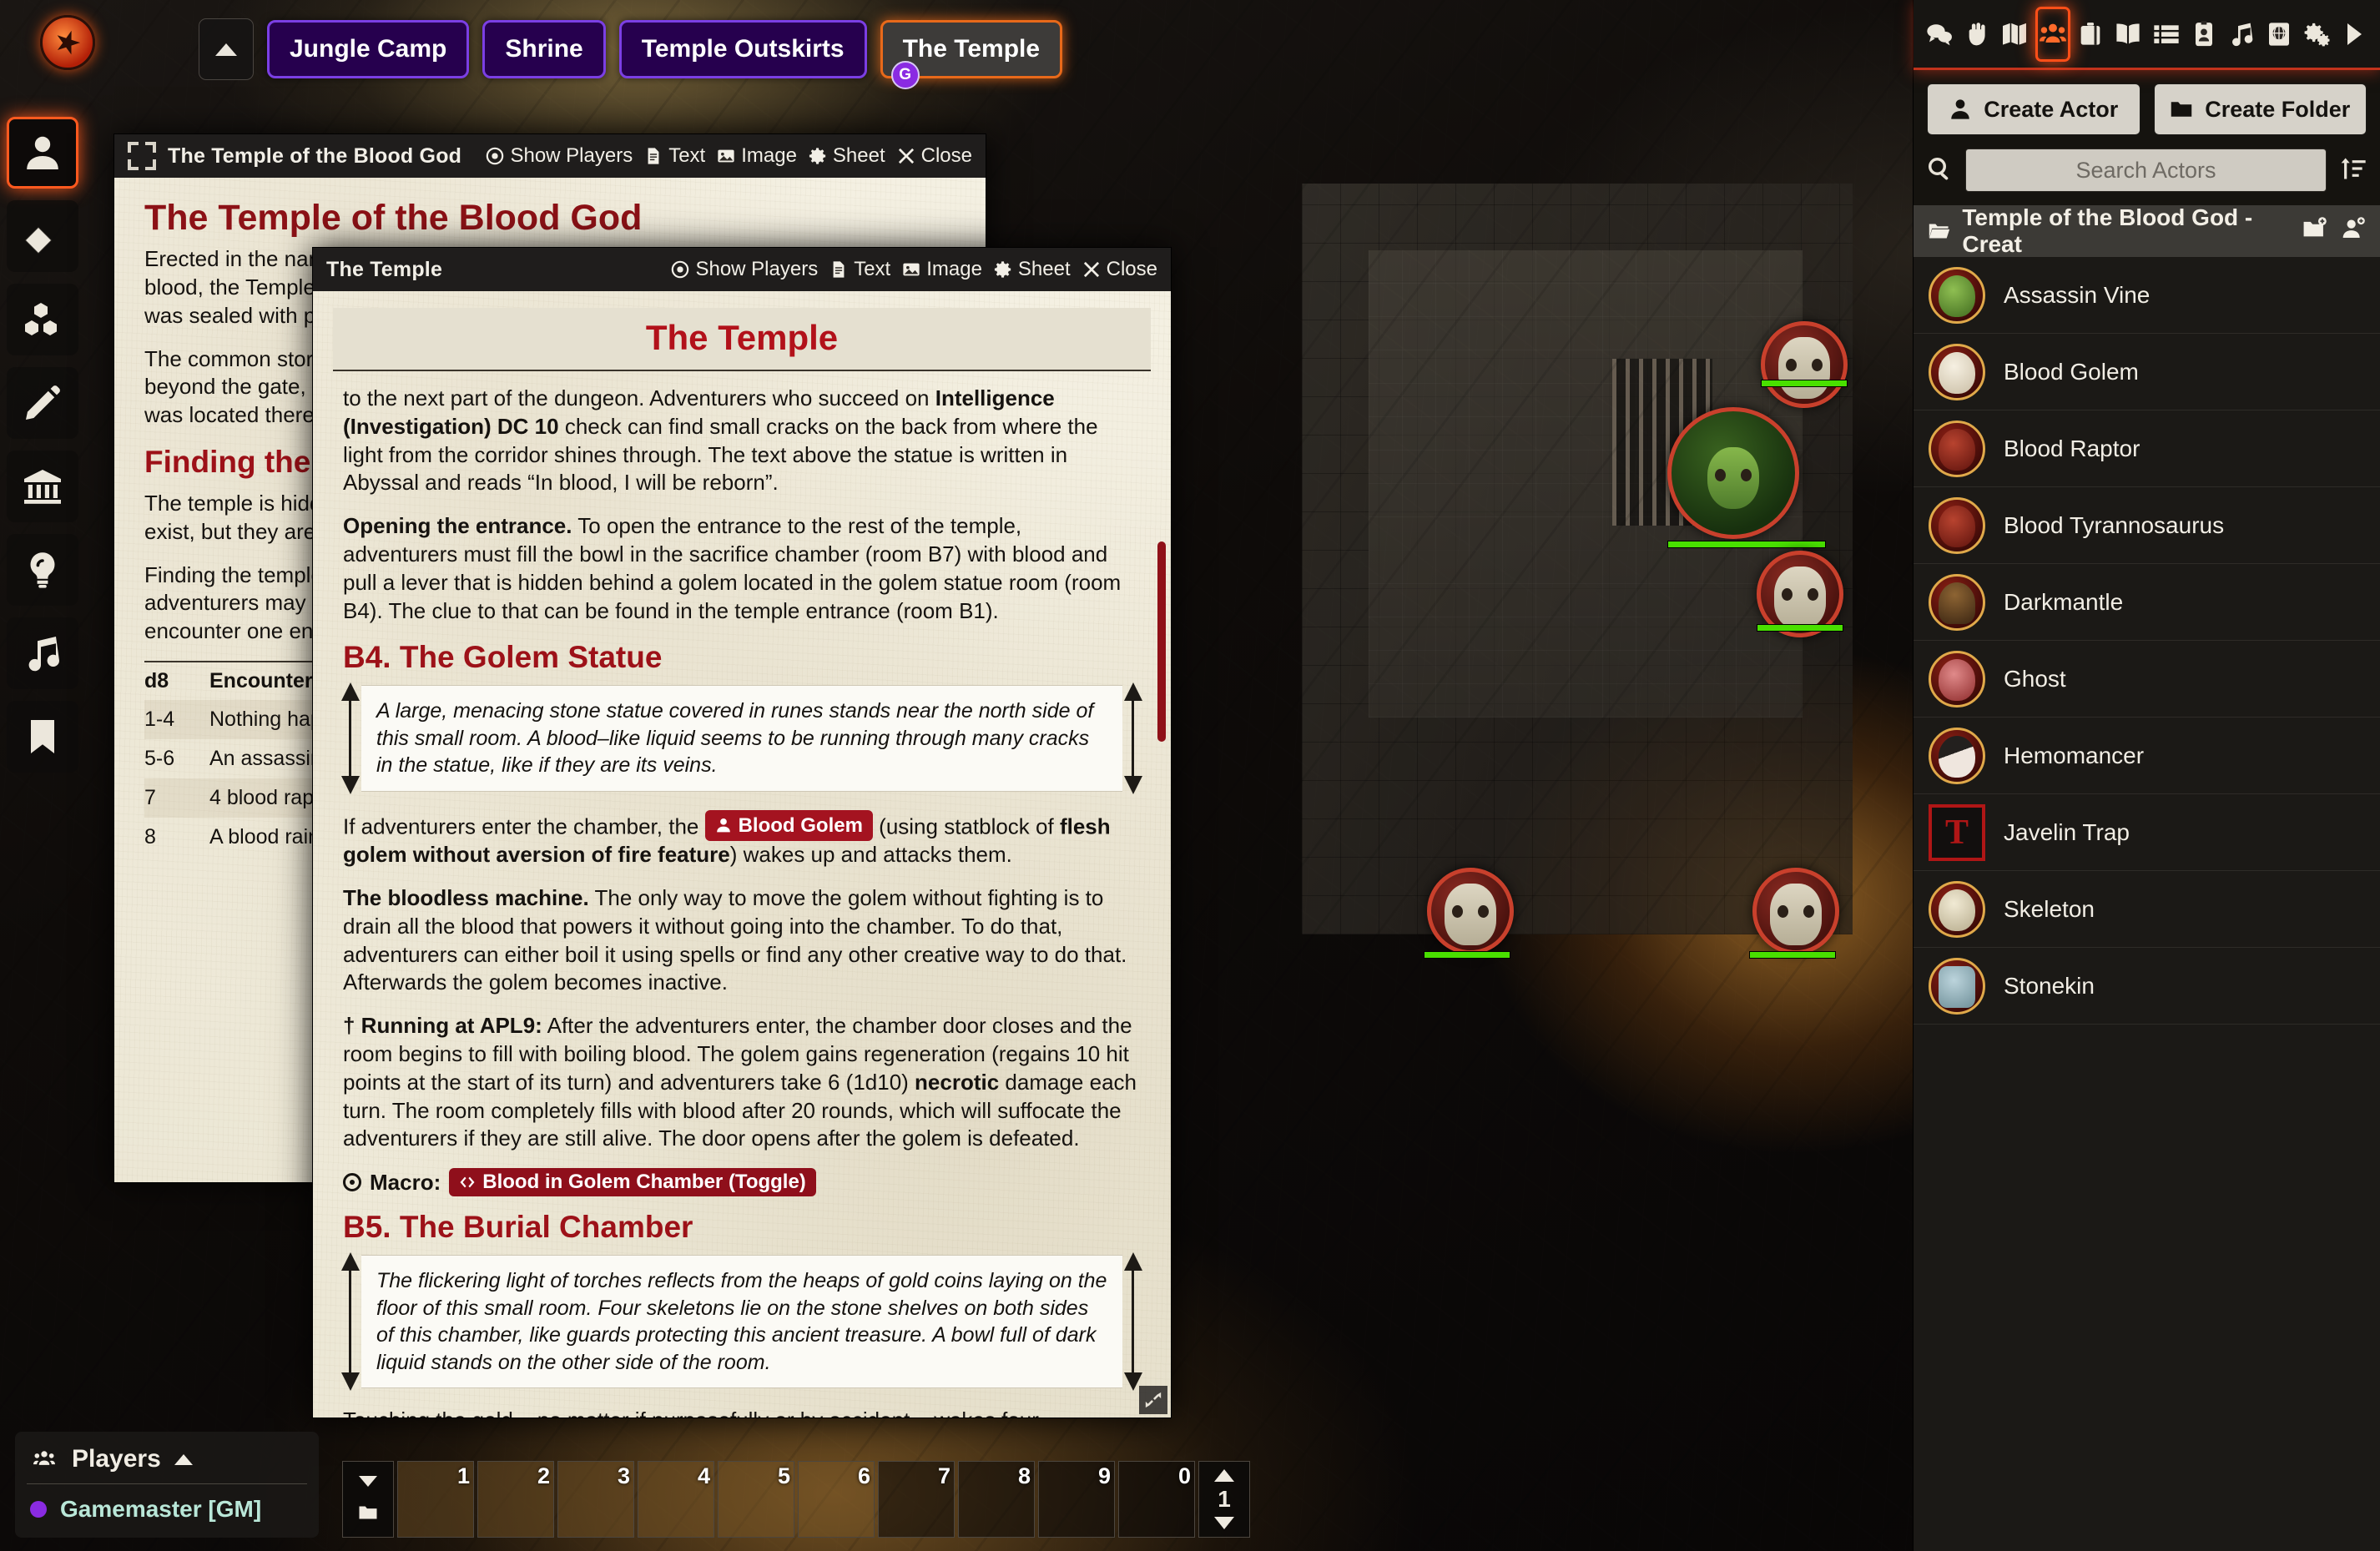 This screenshot has height=1551, width=2380. What do you see at coordinates (167, 1462) in the screenshot?
I see `players-header: Players` at bounding box center [167, 1462].